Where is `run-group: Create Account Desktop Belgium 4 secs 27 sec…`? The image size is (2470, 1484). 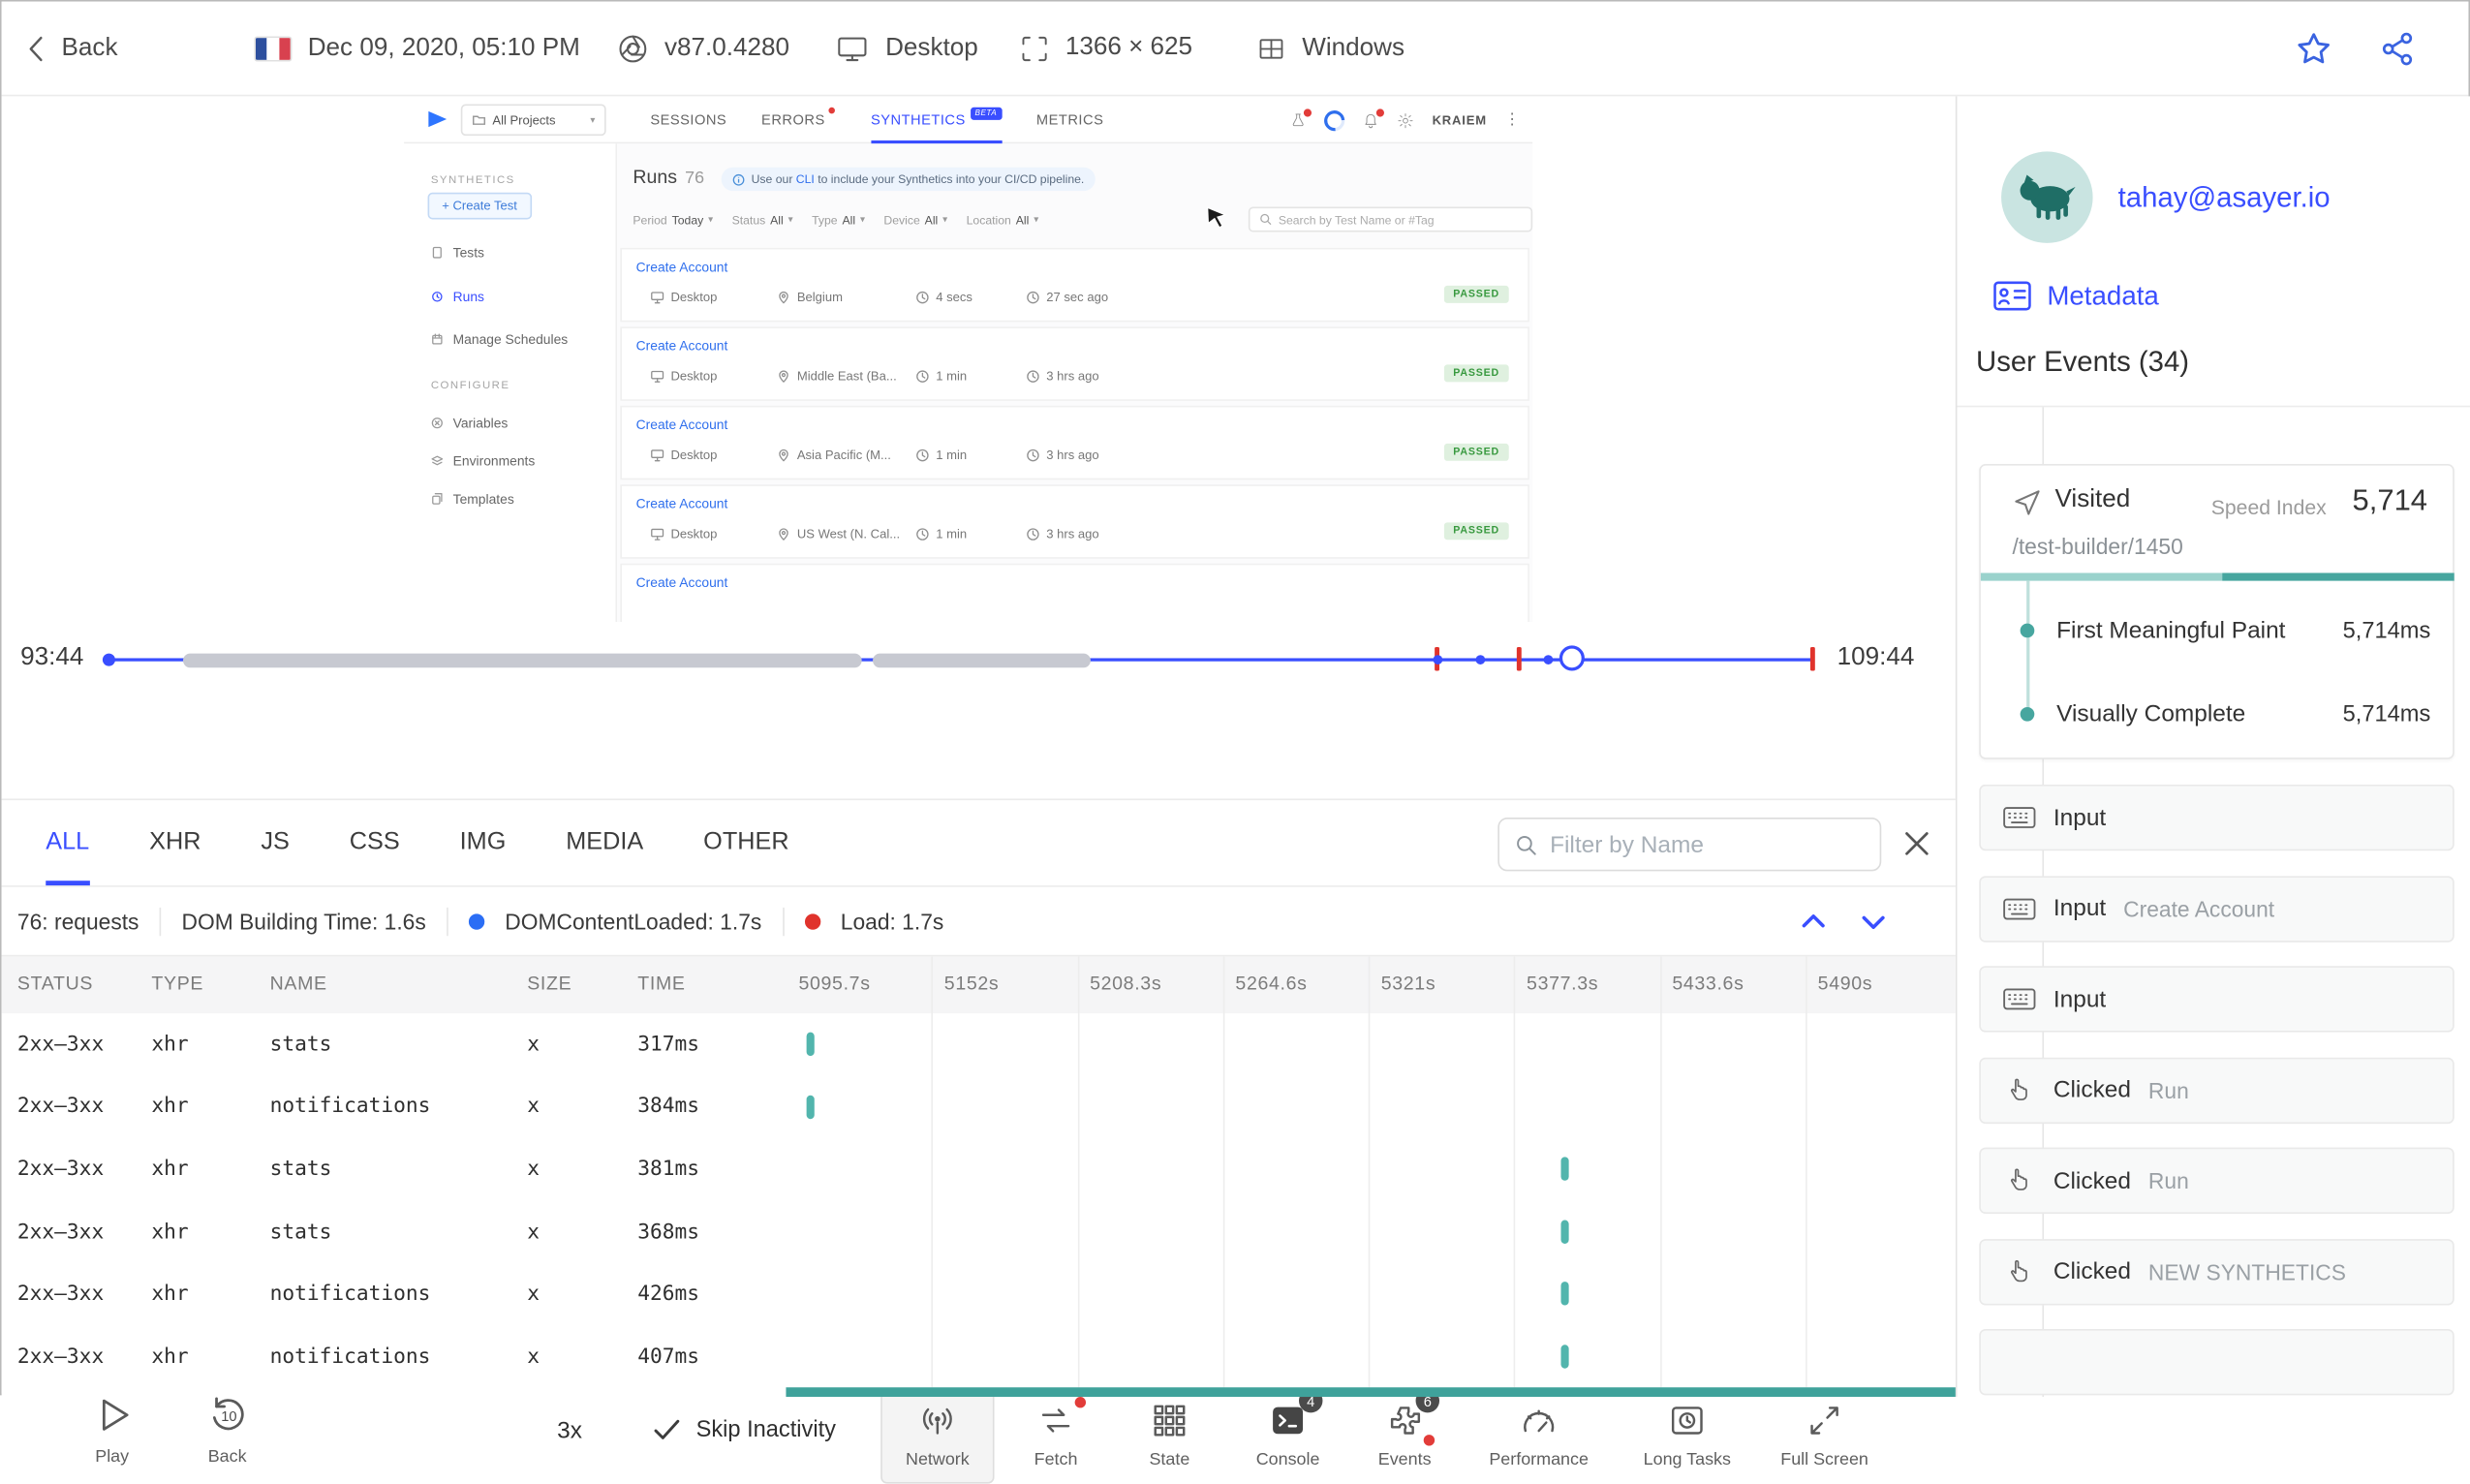
run-group: Create Account Desktop Belgium 4 secs 27 sec… is located at coordinates (1075, 285).